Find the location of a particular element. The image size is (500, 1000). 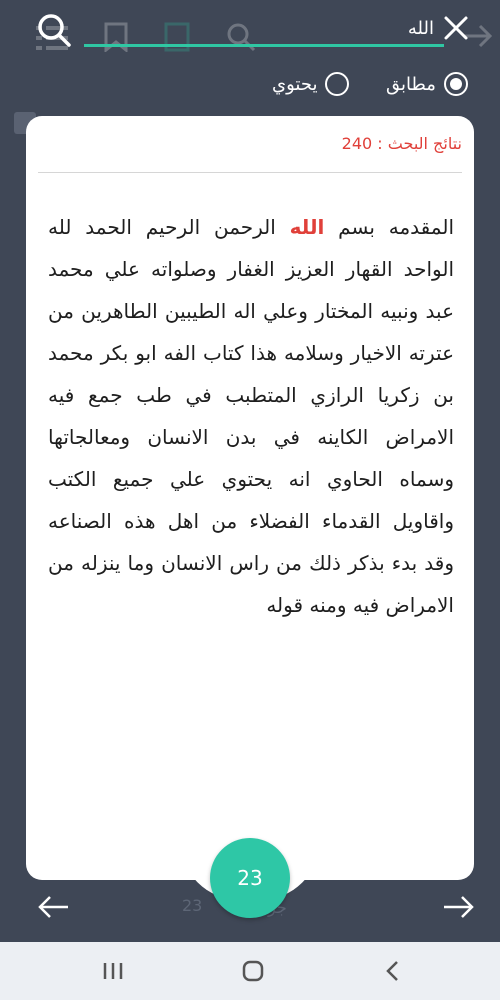

background-page-number: 23 is located at coordinates (192, 905).